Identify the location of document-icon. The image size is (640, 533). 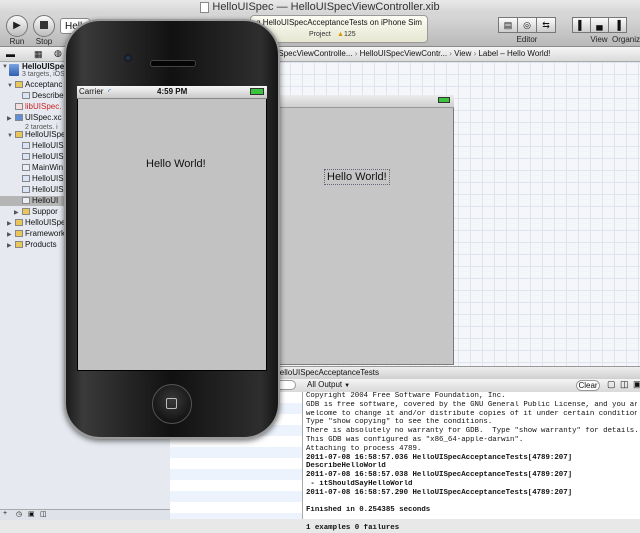
(205, 7).